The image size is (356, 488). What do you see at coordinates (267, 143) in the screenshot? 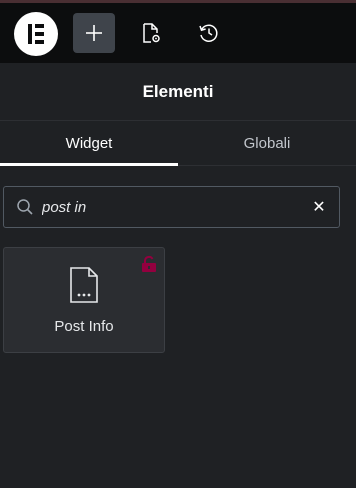
I see `tab-globali: Globali` at bounding box center [267, 143].